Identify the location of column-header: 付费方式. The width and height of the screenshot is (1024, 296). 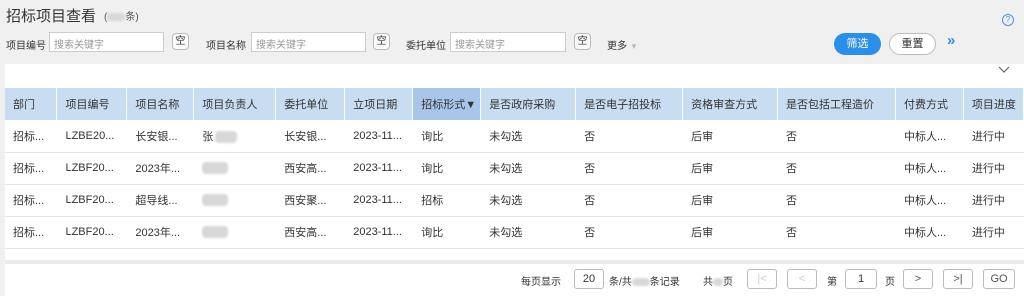
(929, 104).